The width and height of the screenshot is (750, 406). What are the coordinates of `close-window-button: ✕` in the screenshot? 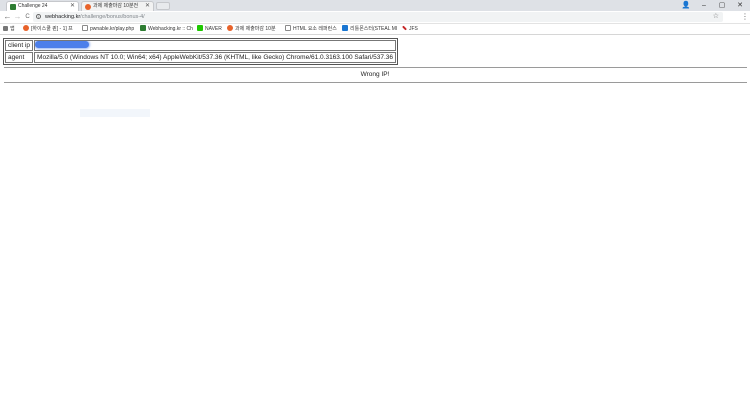 It's located at (740, 5).